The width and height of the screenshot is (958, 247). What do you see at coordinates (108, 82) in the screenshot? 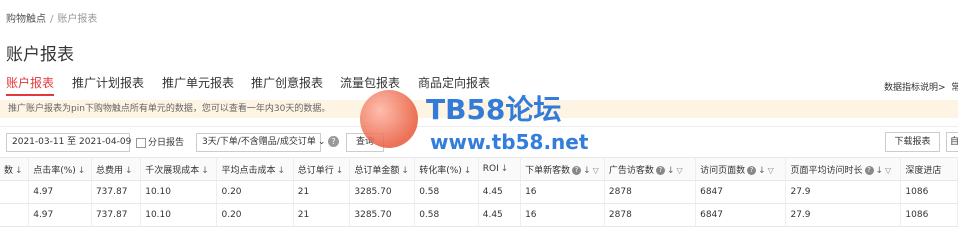
I see `tab-campaign-report: 推广计划报表` at bounding box center [108, 82].